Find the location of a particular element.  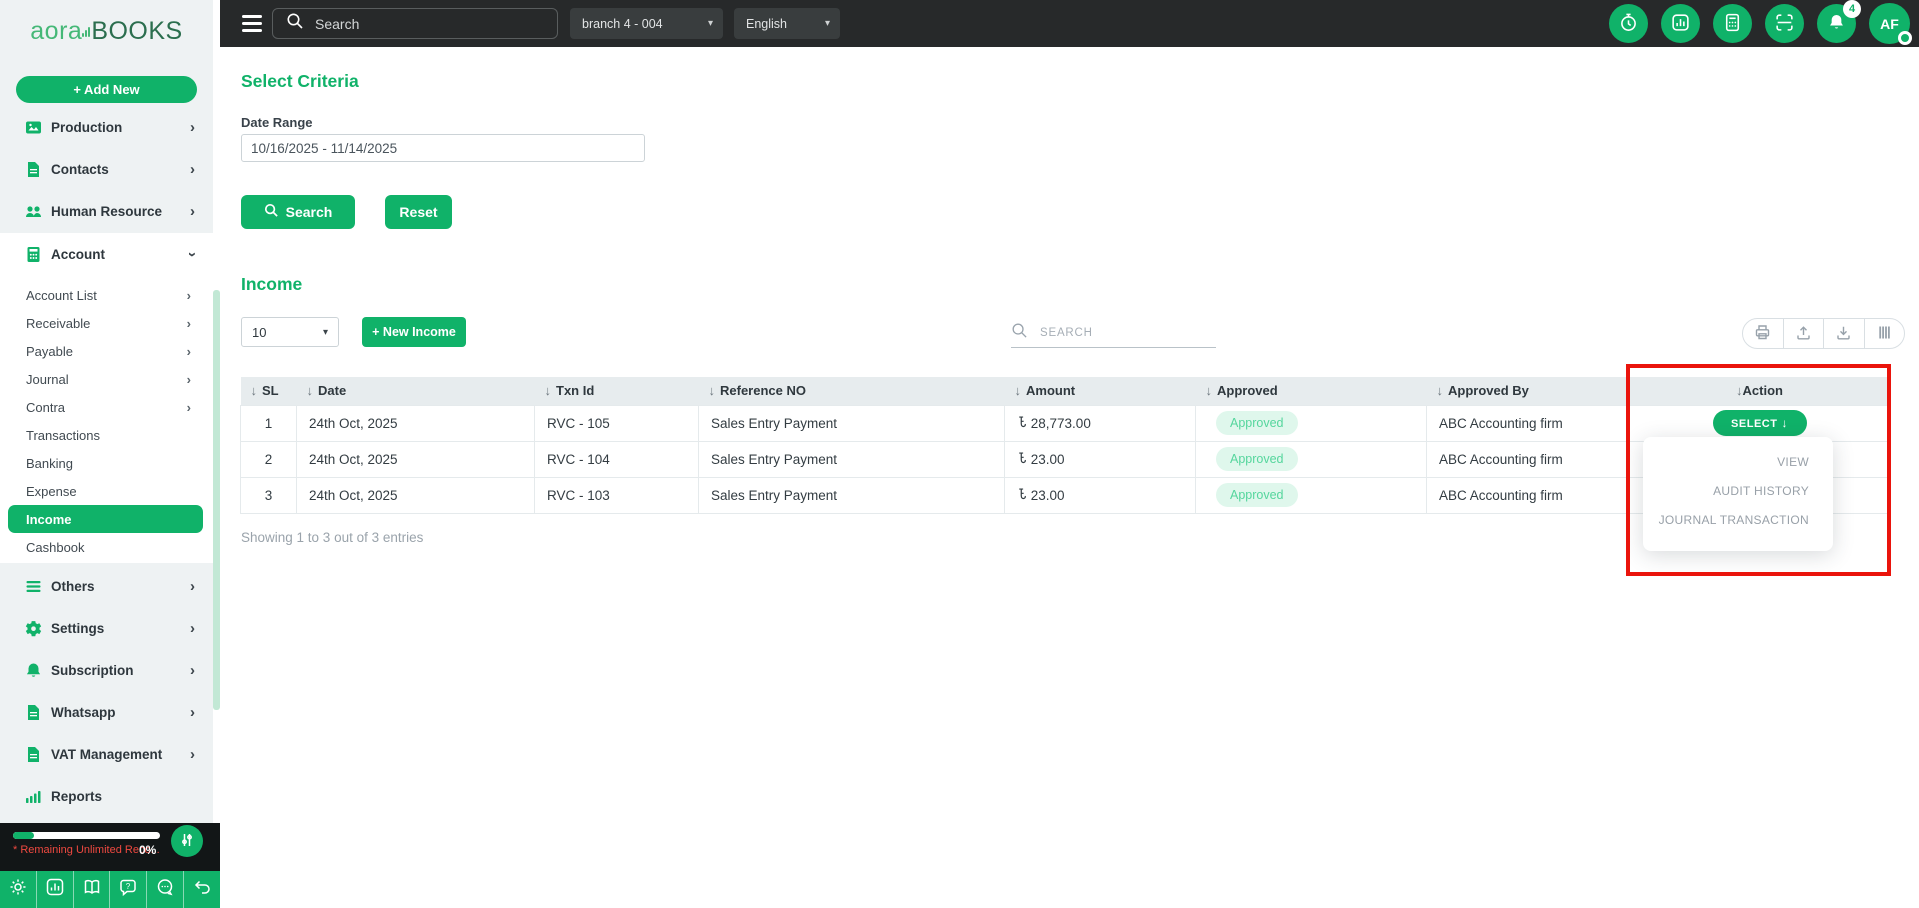

column-header-action: ↓Action is located at coordinates (1759, 391).